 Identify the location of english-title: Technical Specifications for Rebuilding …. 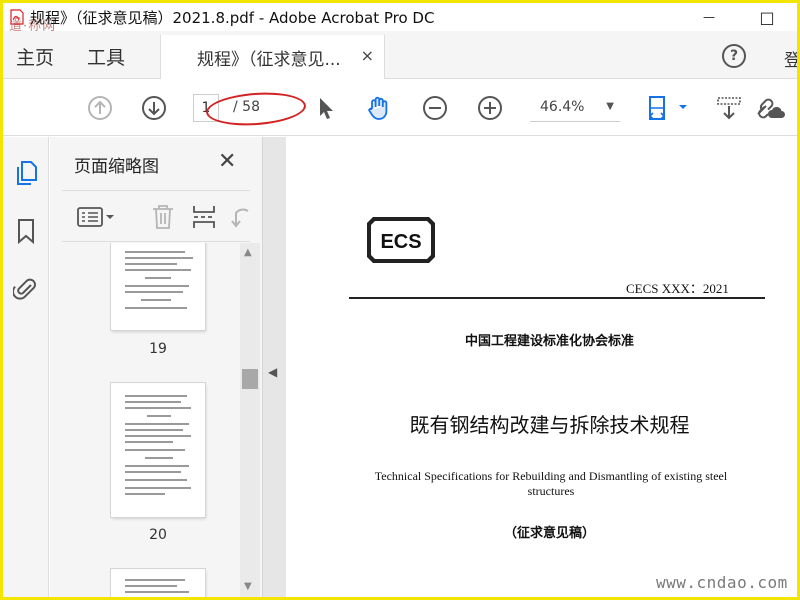
(551, 483).